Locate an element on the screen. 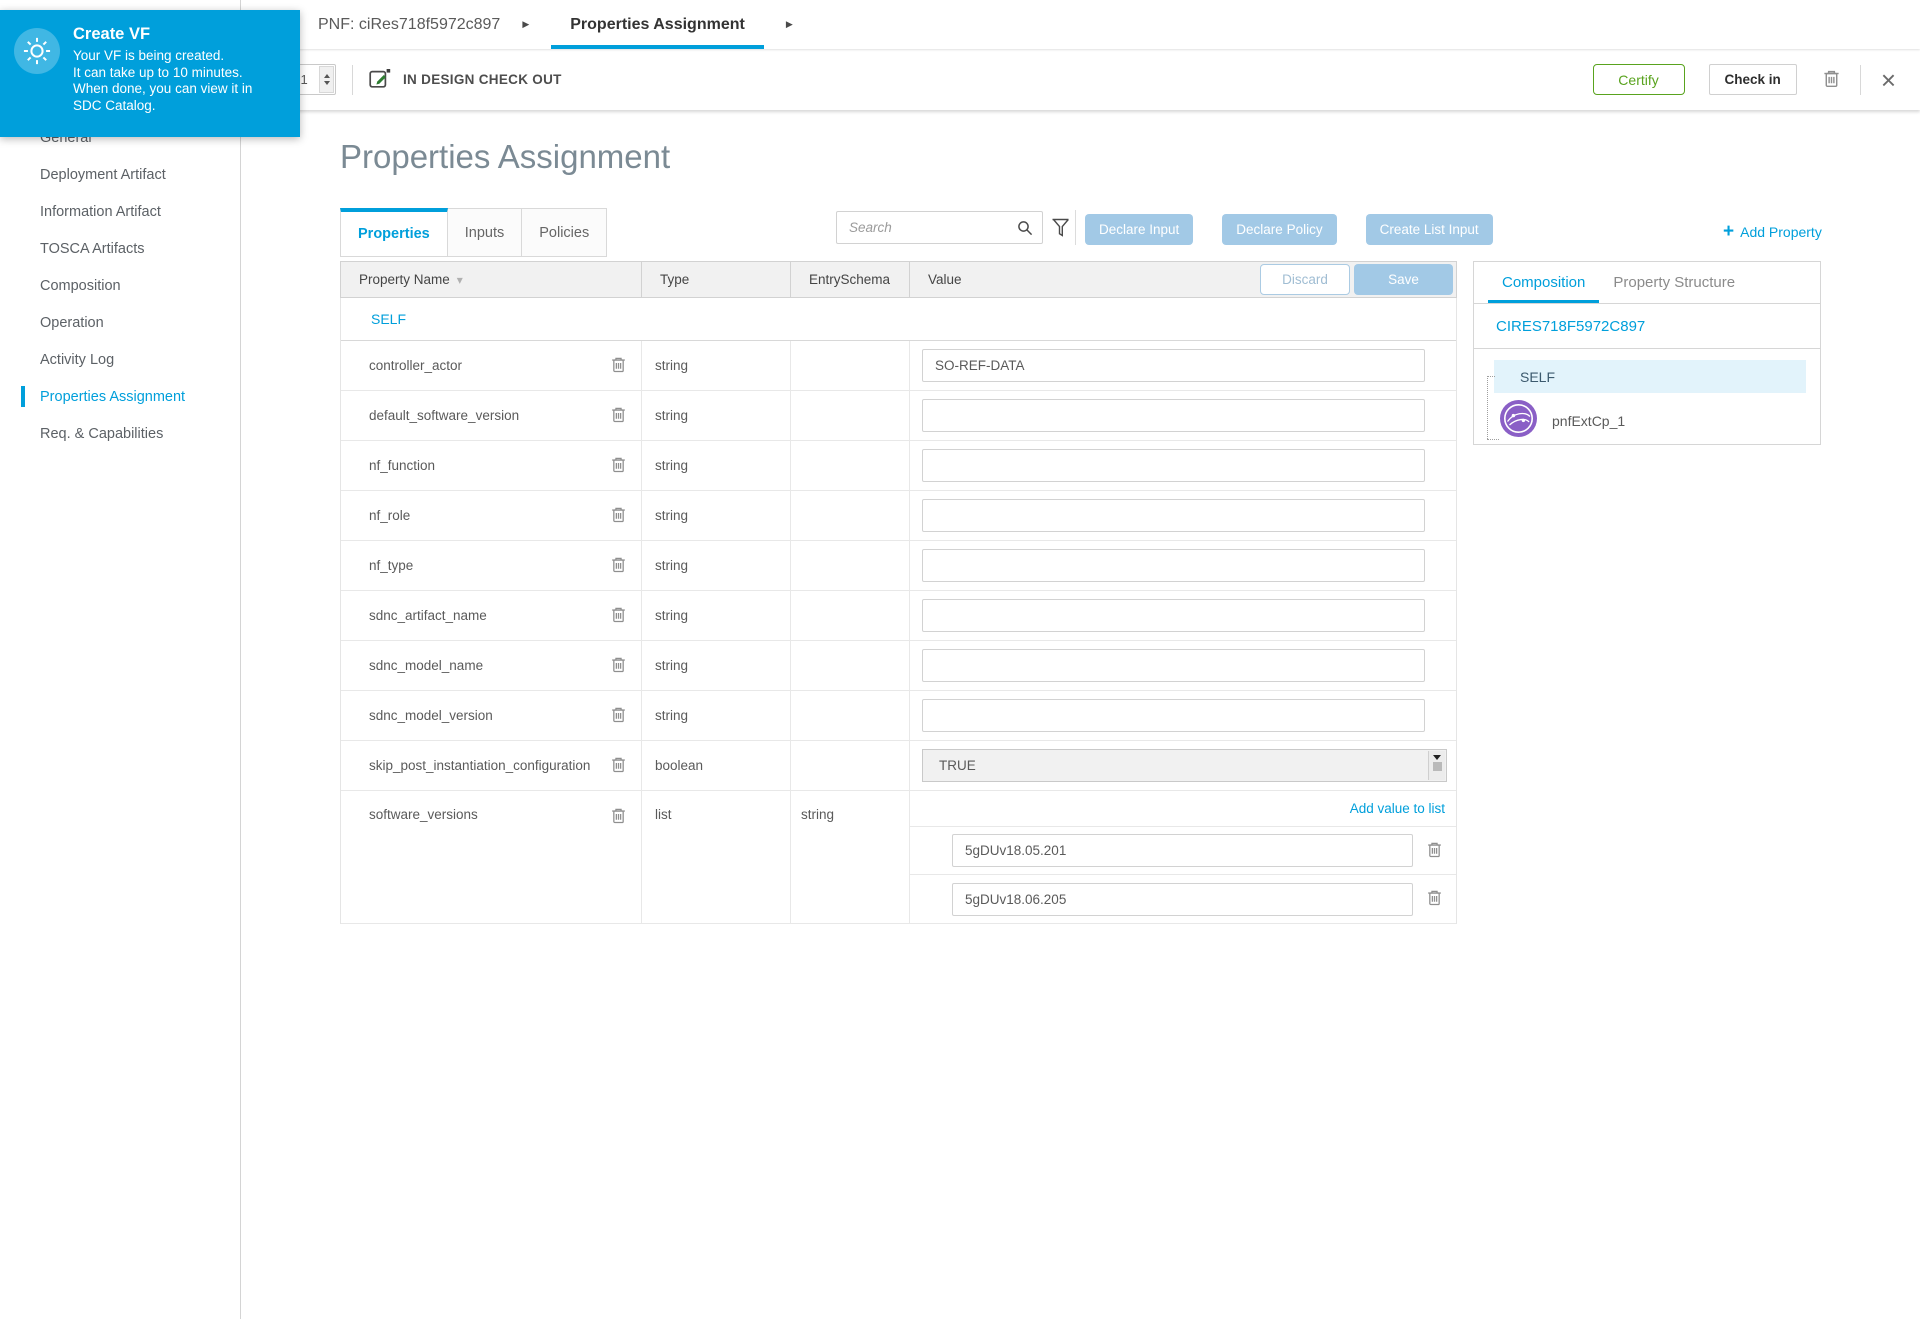 Image resolution: width=1920 pixels, height=1319 pixels. close-button: × is located at coordinates (1888, 80).